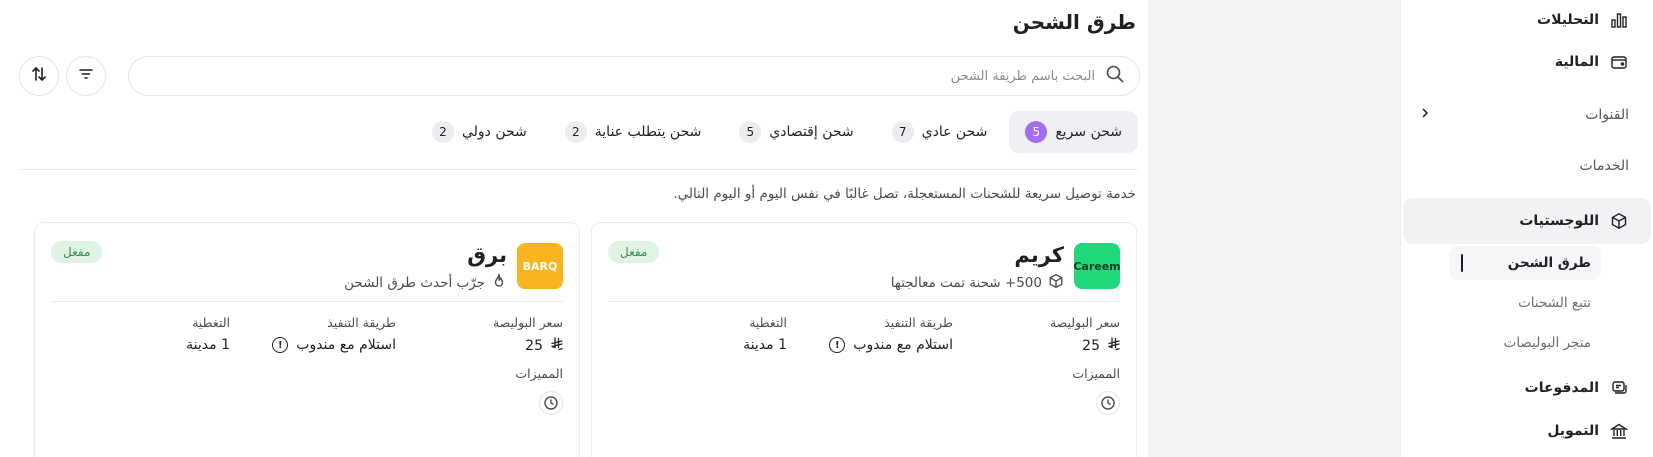 This screenshot has width=1653, height=457. What do you see at coordinates (1568, 20) in the screenshot?
I see `sidebar-item-label: التحليلات` at bounding box center [1568, 20].